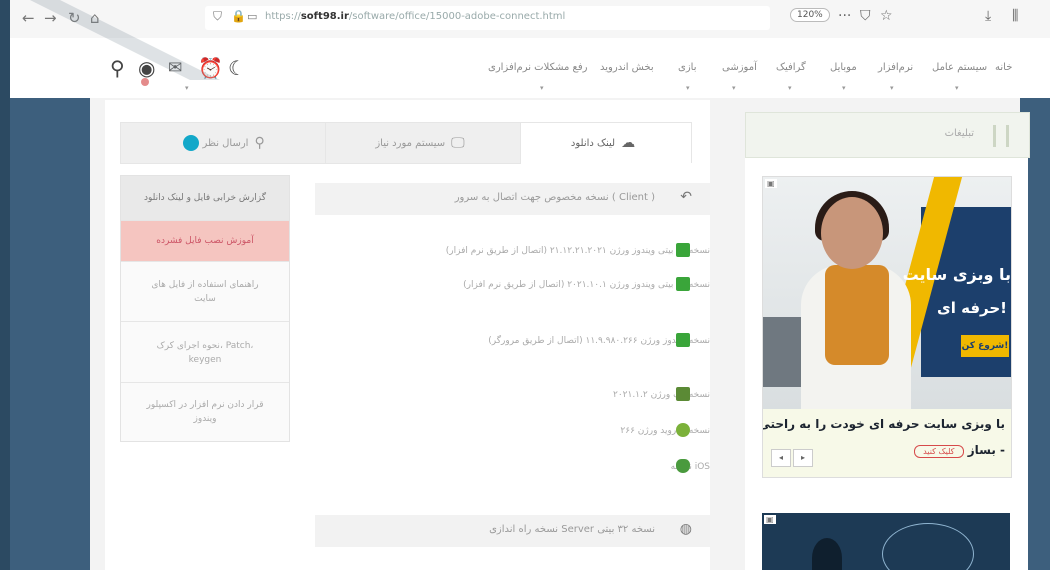 The width and height of the screenshot is (1050, 570). What do you see at coordinates (205, 353) in the screenshot?
I see `help-link-crack: نحوه اجرای کرک، Patch، keygen` at bounding box center [205, 353].